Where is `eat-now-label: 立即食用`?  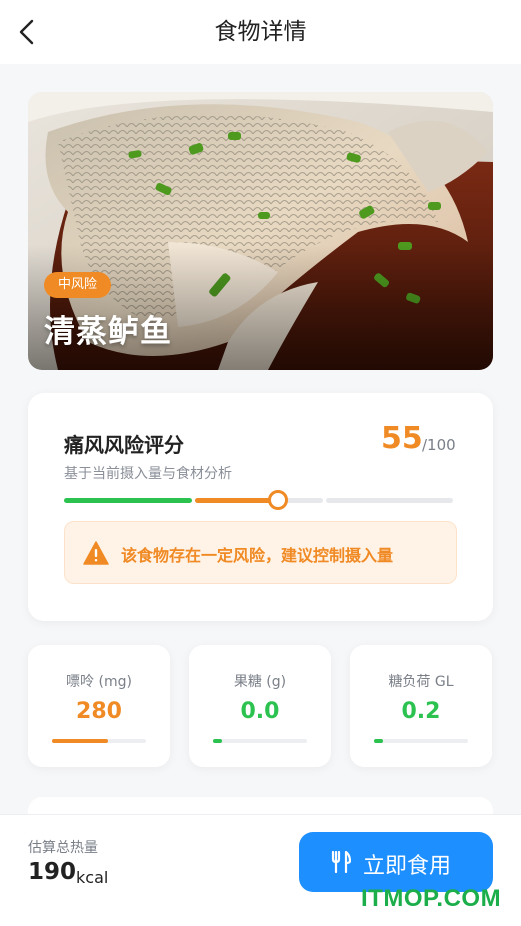 eat-now-label: 立即食用 is located at coordinates (407, 866).